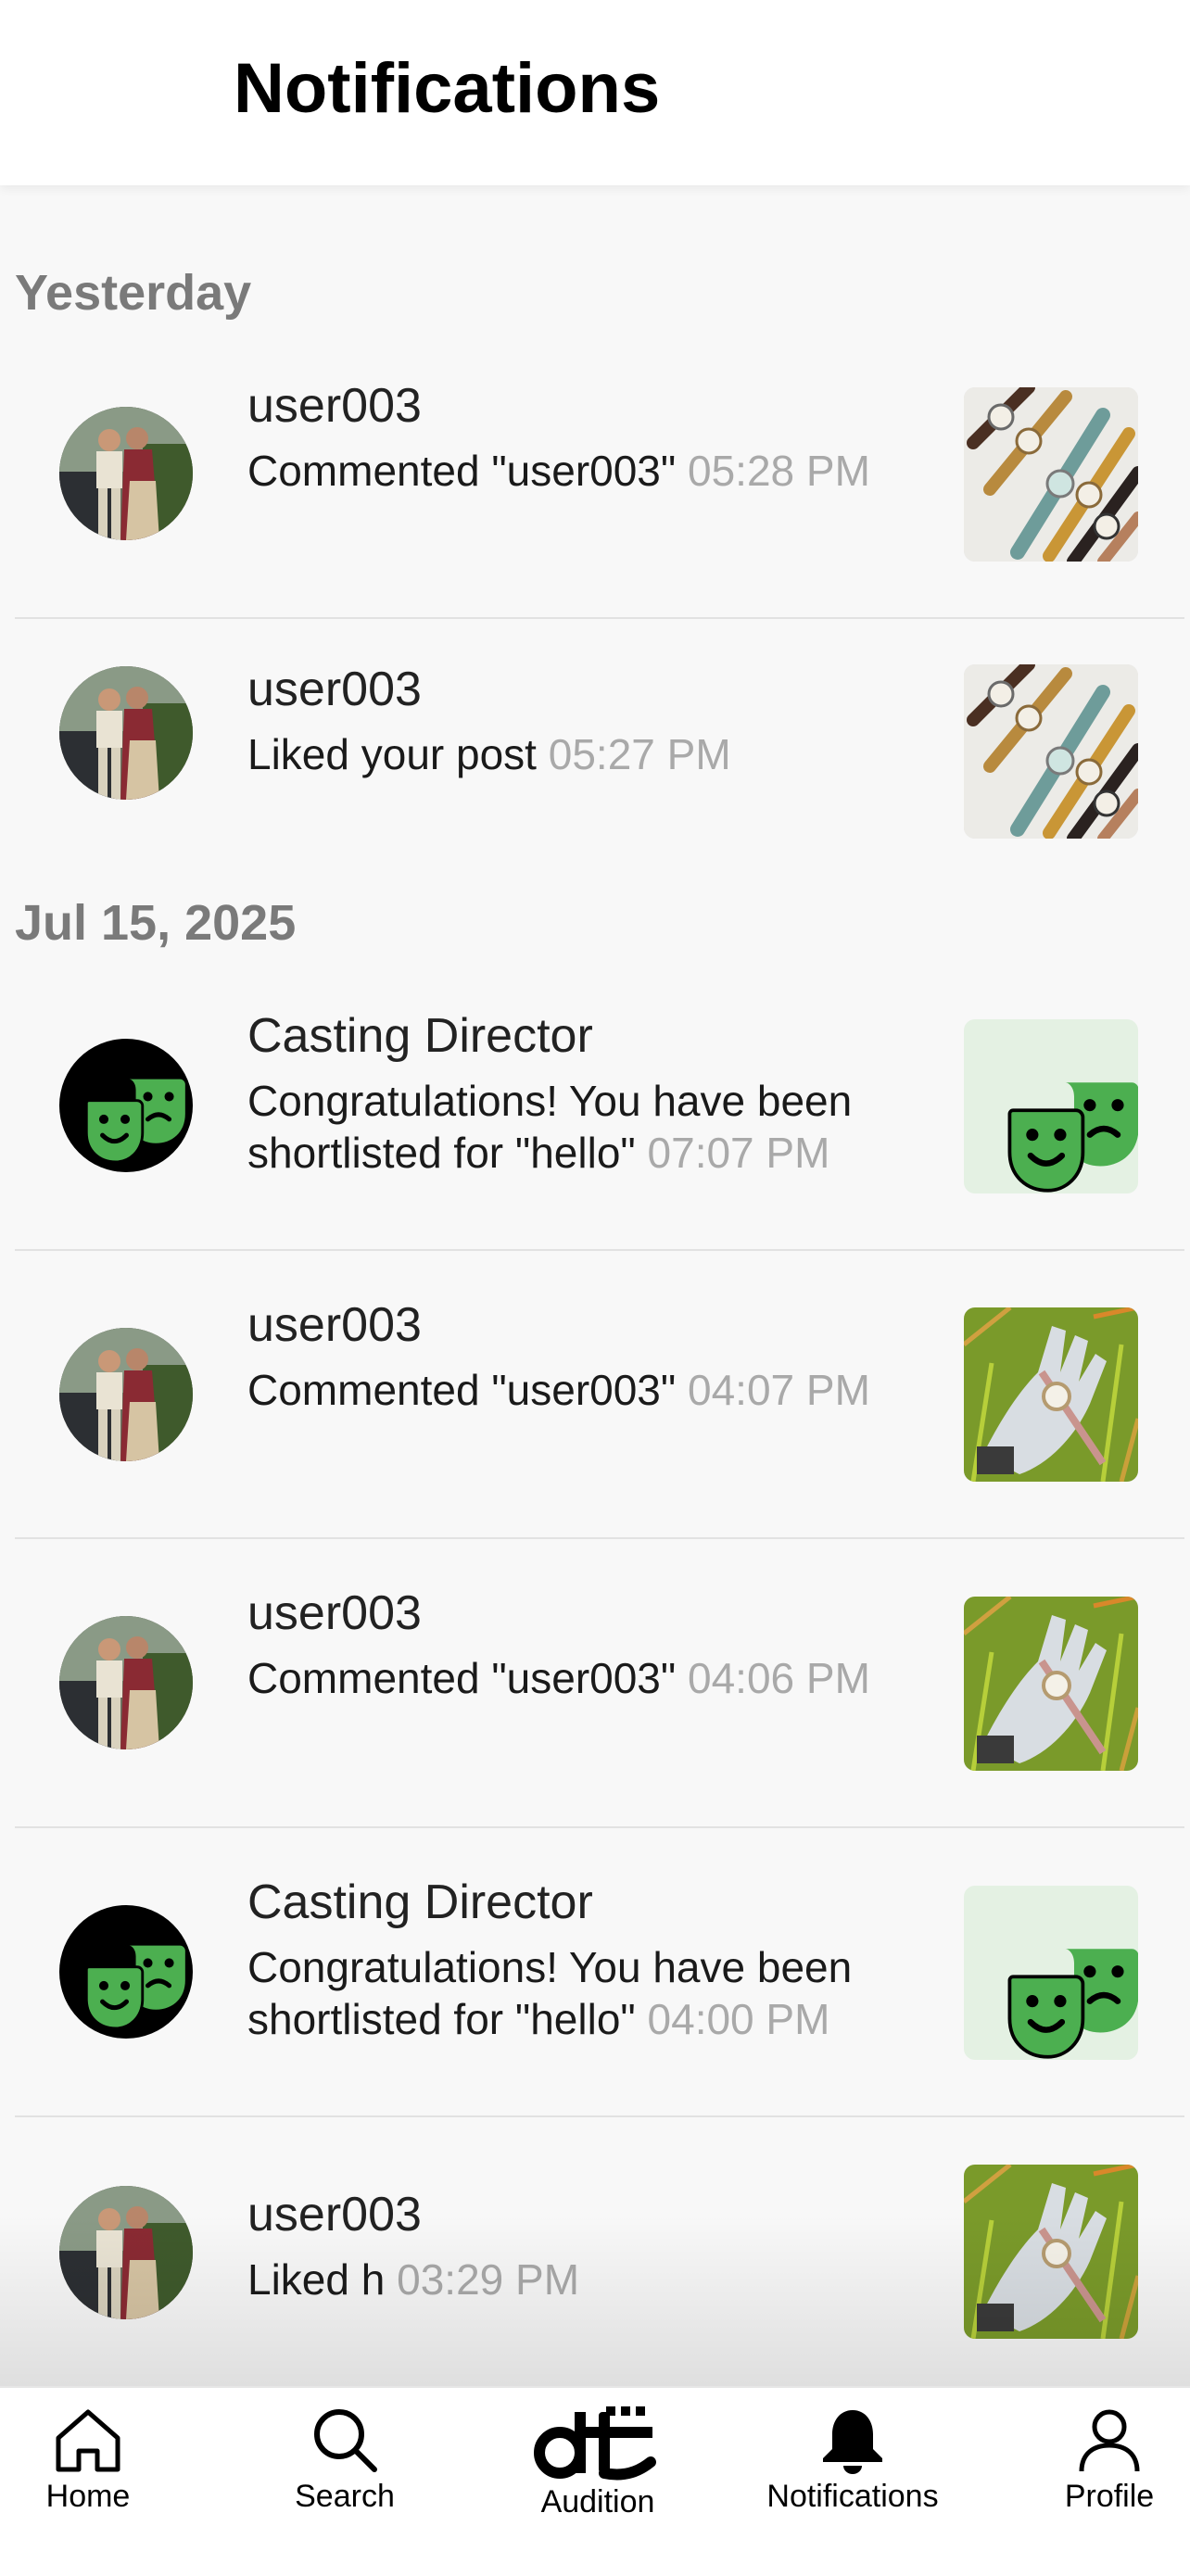  I want to click on app-header: Notifications, so click(595, 92).